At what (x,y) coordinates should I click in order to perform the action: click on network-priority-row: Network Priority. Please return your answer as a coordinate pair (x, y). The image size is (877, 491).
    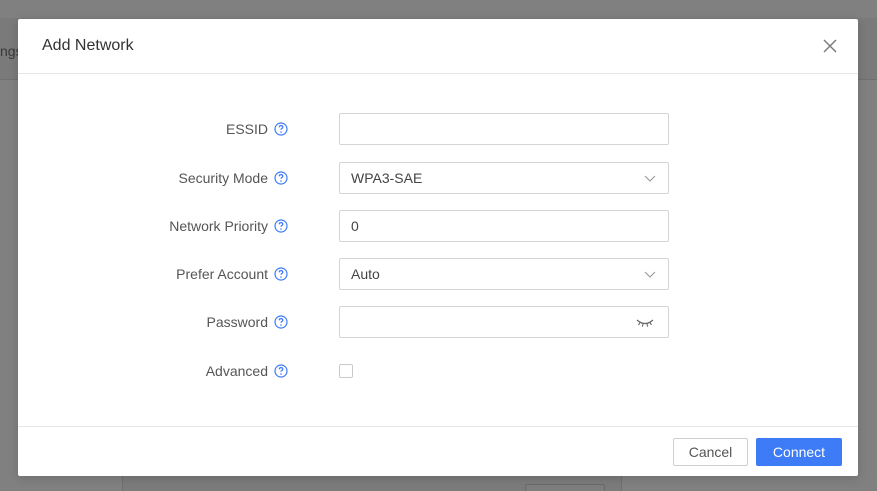
    Looking at the image, I should click on (438, 226).